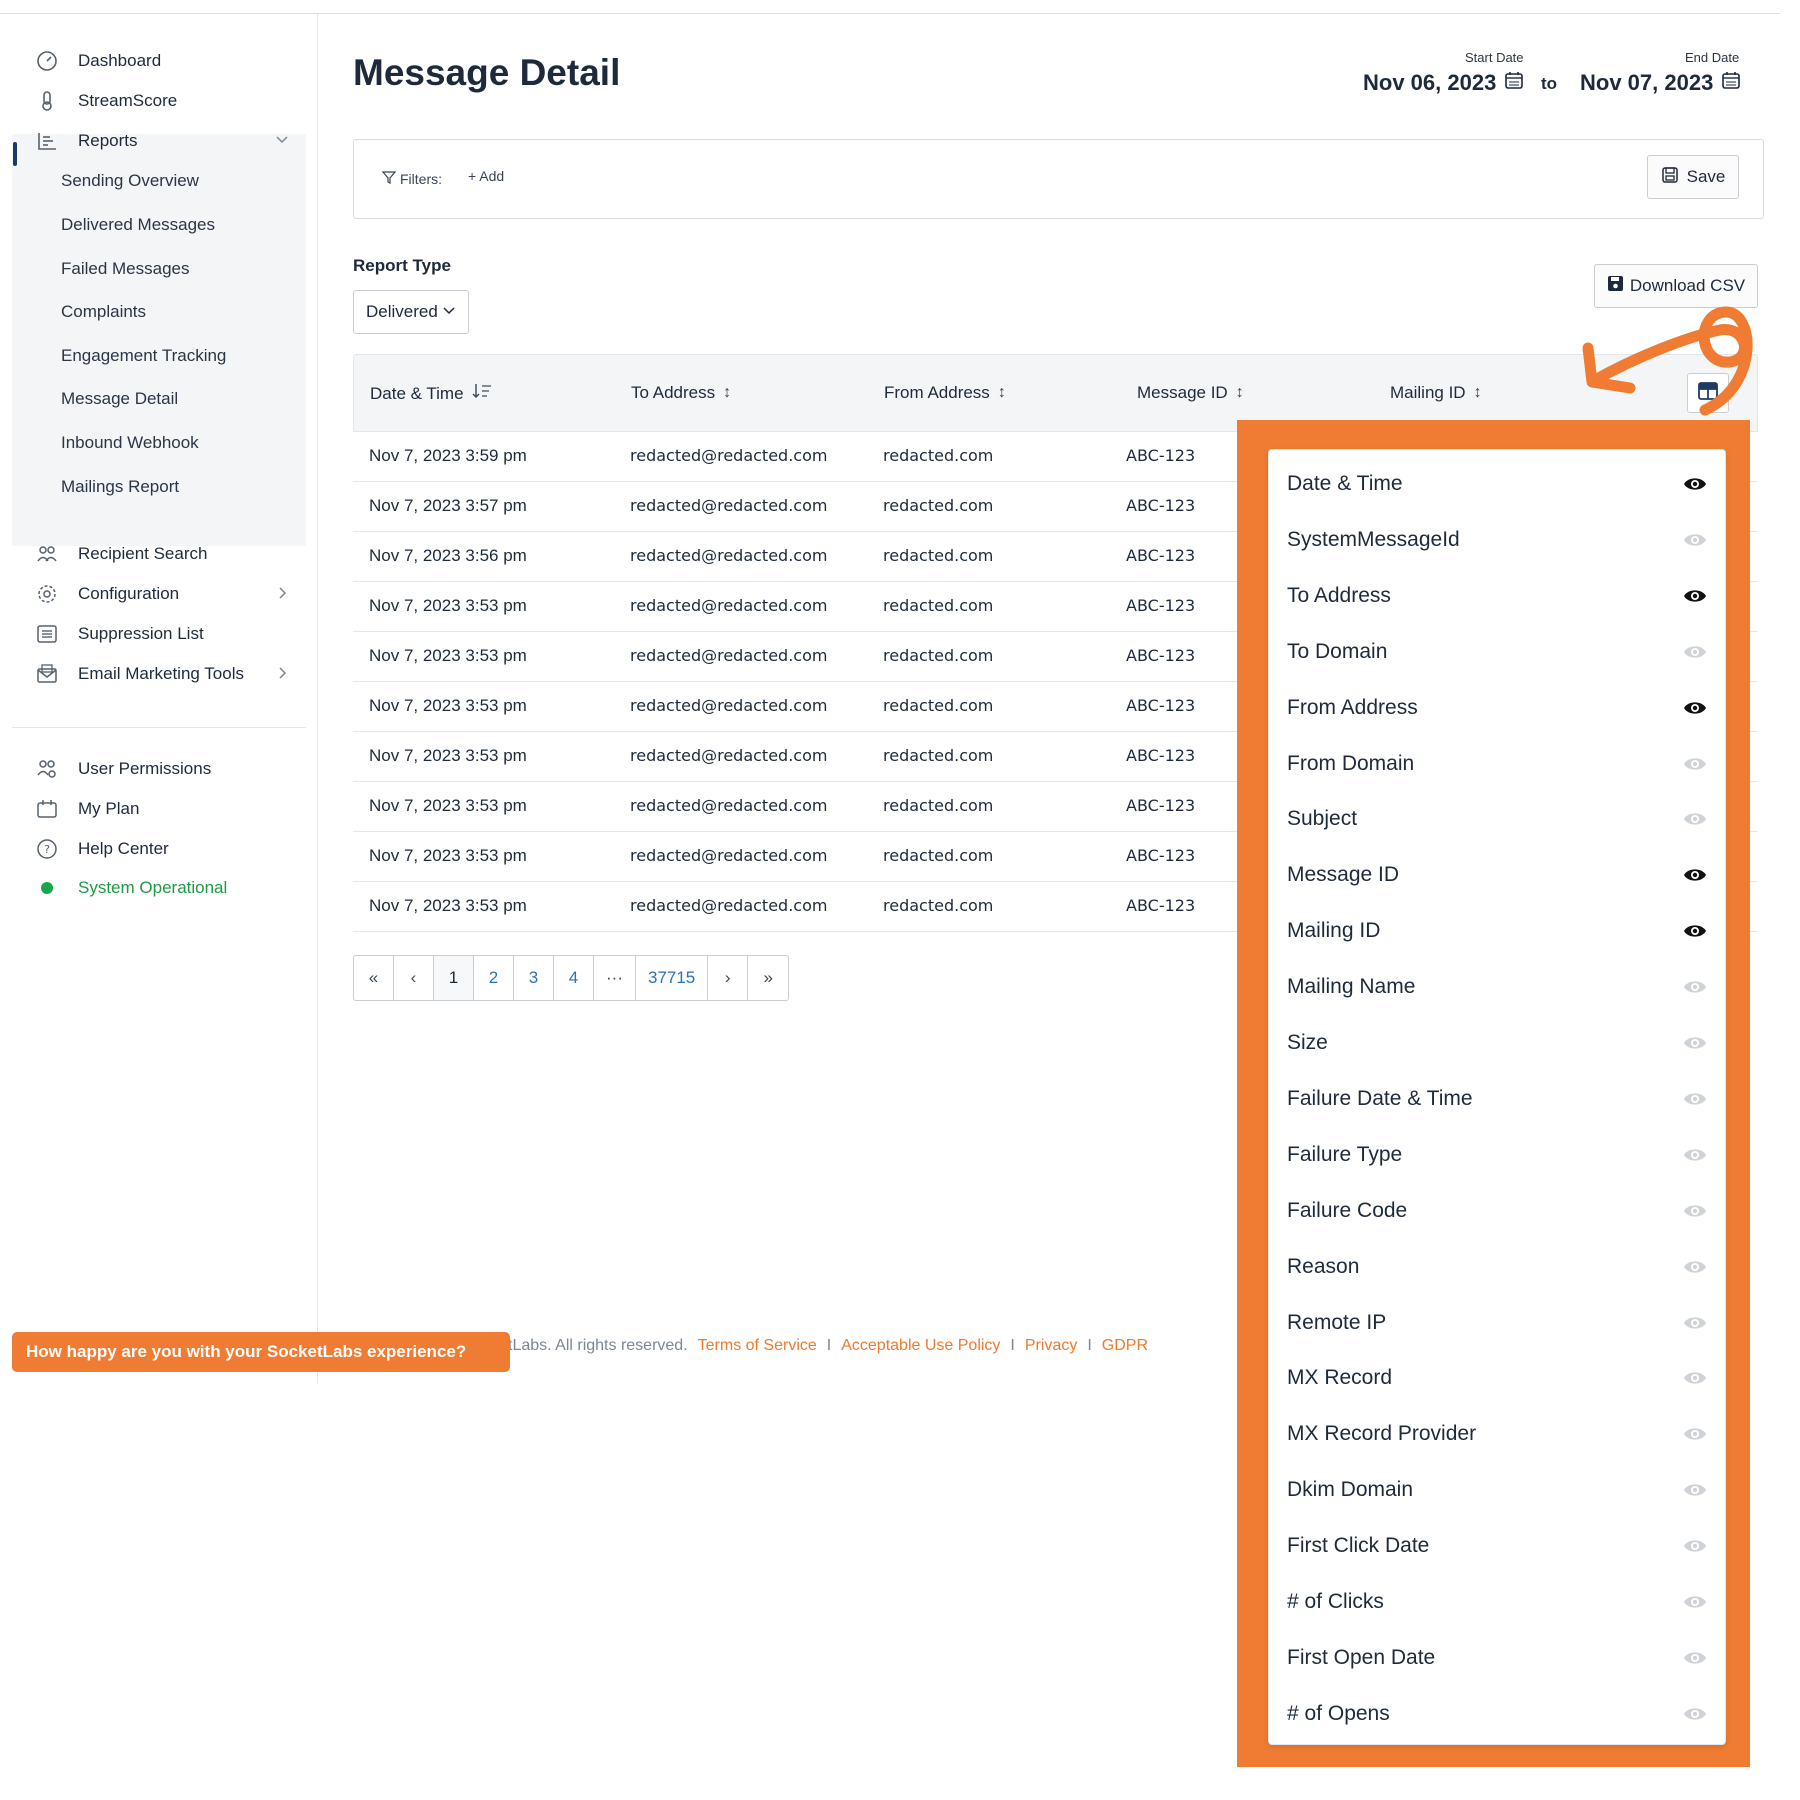 The width and height of the screenshot is (1800, 1800). What do you see at coordinates (119, 399) in the screenshot?
I see `sidebar-subitem-message-detail: Message Detail` at bounding box center [119, 399].